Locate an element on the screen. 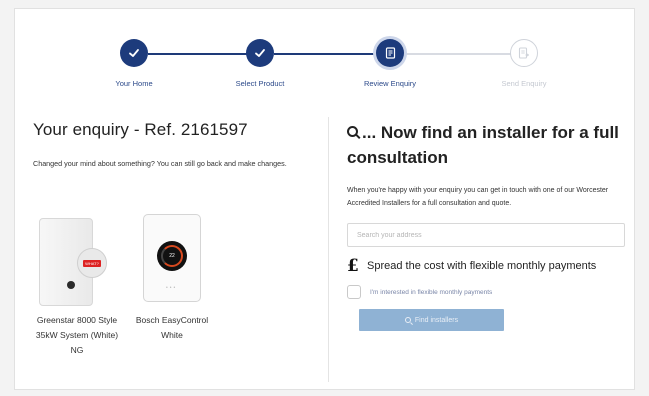 The image size is (649, 396). thermostat-icon: 22 is located at coordinates (172, 256).